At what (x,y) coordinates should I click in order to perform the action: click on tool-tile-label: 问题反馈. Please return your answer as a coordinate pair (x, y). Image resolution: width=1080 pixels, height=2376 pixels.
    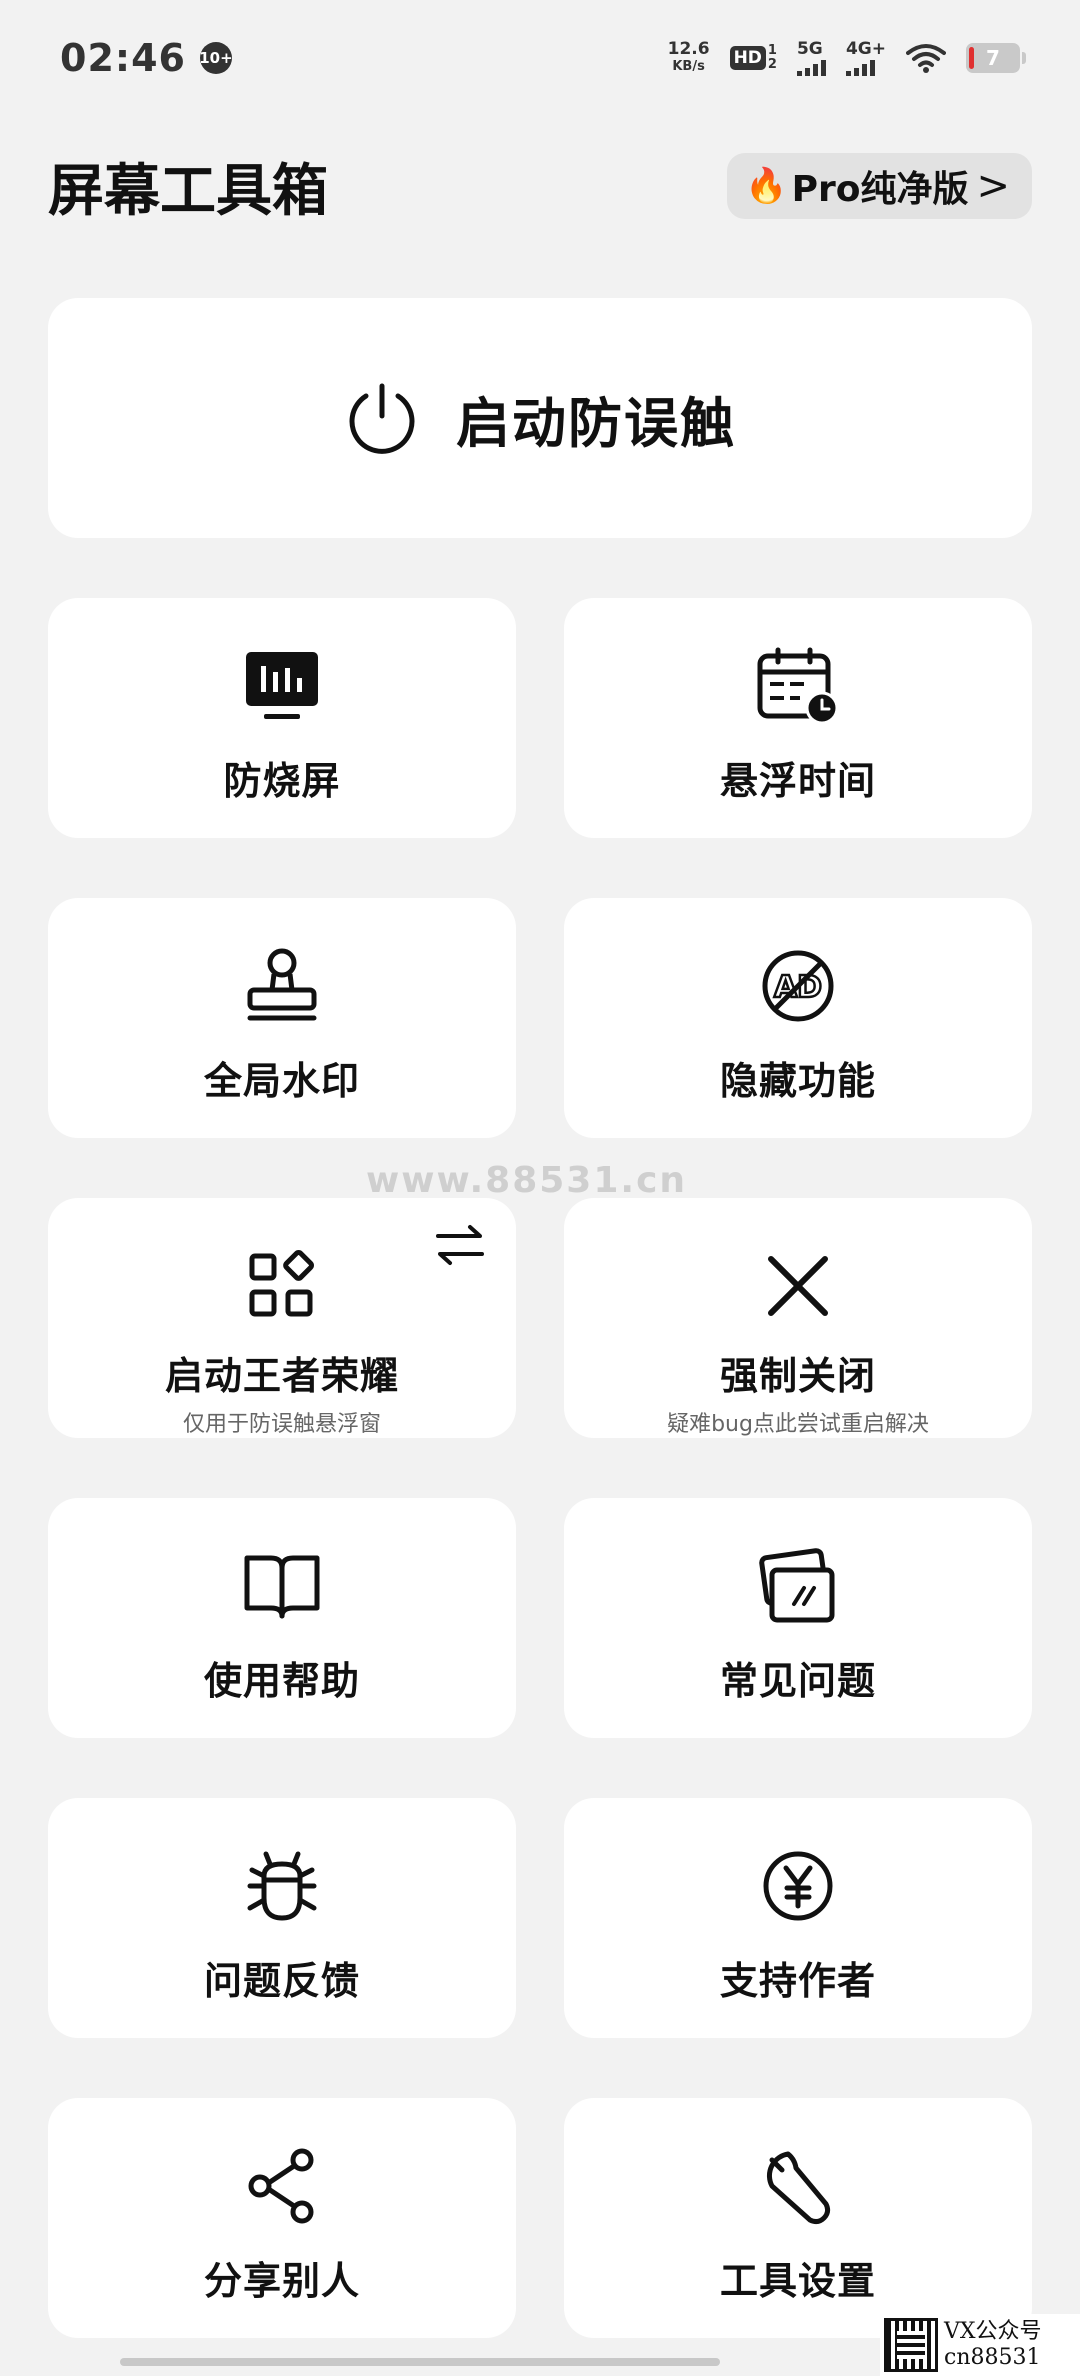
    Looking at the image, I should click on (281, 1981).